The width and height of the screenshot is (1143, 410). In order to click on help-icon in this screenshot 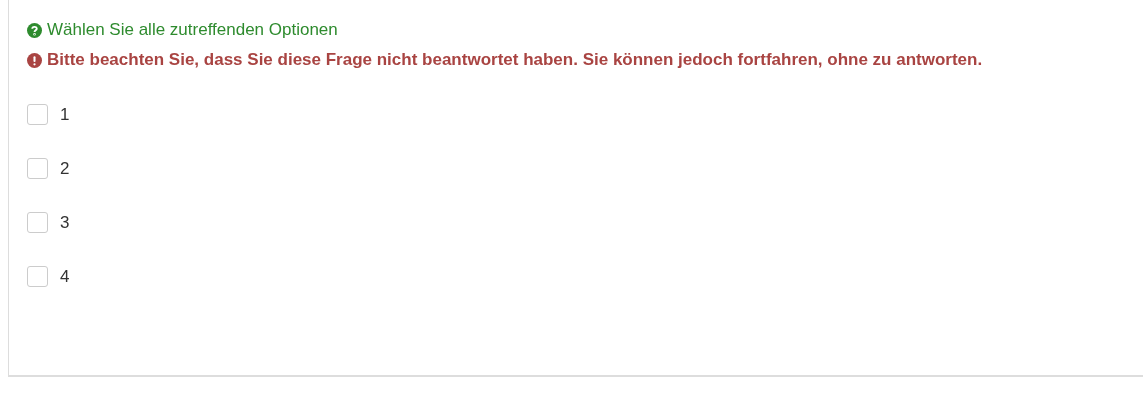, I will do `click(34, 30)`.